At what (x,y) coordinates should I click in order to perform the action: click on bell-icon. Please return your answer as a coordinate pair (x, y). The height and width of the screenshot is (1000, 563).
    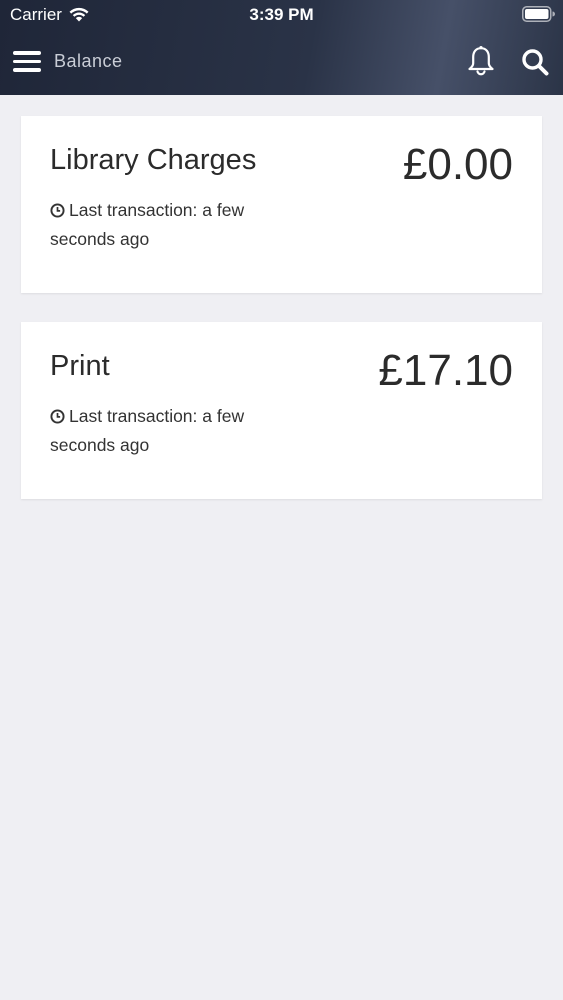
    Looking at the image, I should click on (481, 61).